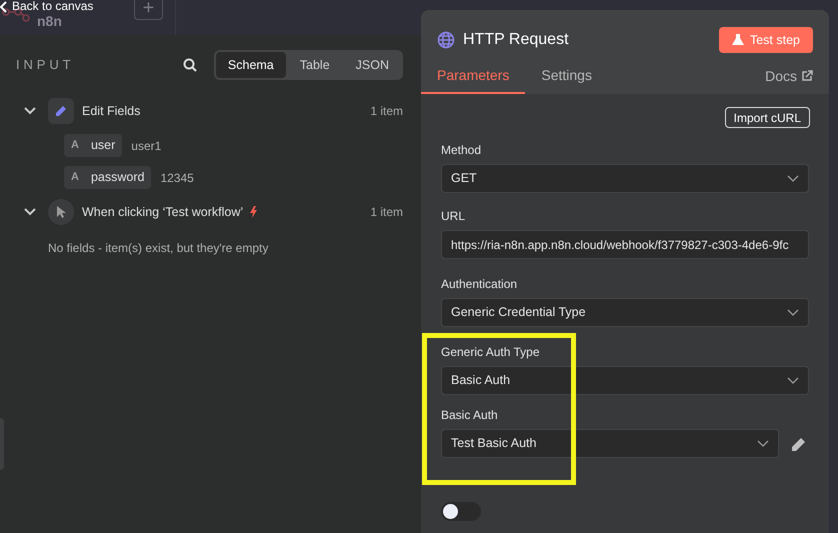 Image resolution: width=838 pixels, height=533 pixels. Describe the element at coordinates (372, 65) in the screenshot. I see `view-tab: JSON` at that location.